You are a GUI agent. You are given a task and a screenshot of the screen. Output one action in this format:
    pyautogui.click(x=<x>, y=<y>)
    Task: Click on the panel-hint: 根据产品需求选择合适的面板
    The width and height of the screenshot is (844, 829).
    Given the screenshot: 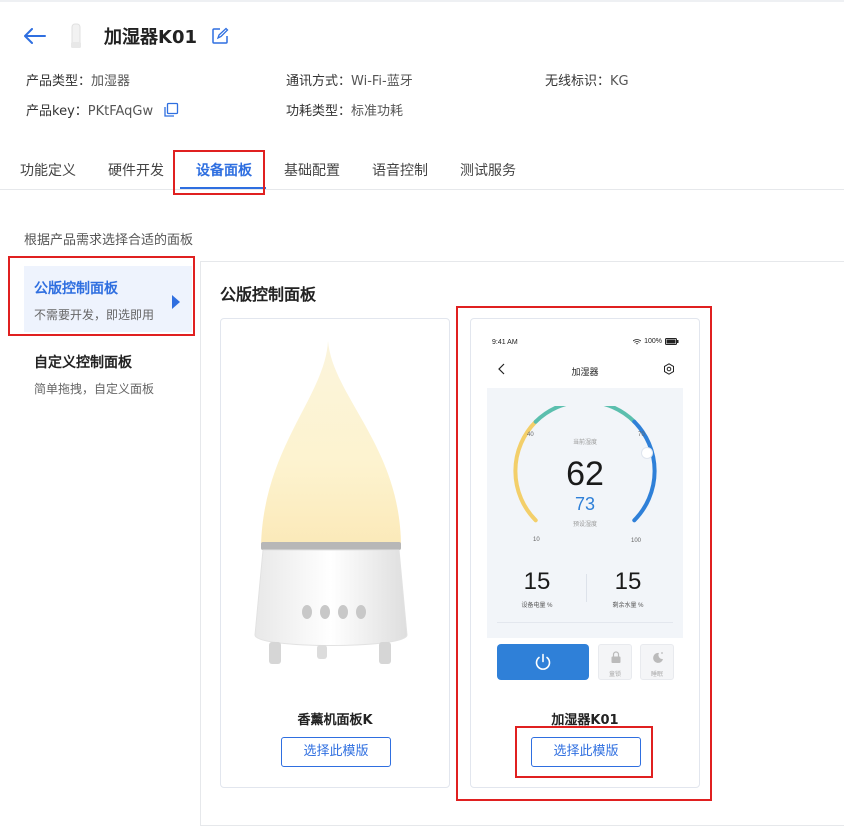 What is the action you would take?
    pyautogui.click(x=109, y=240)
    